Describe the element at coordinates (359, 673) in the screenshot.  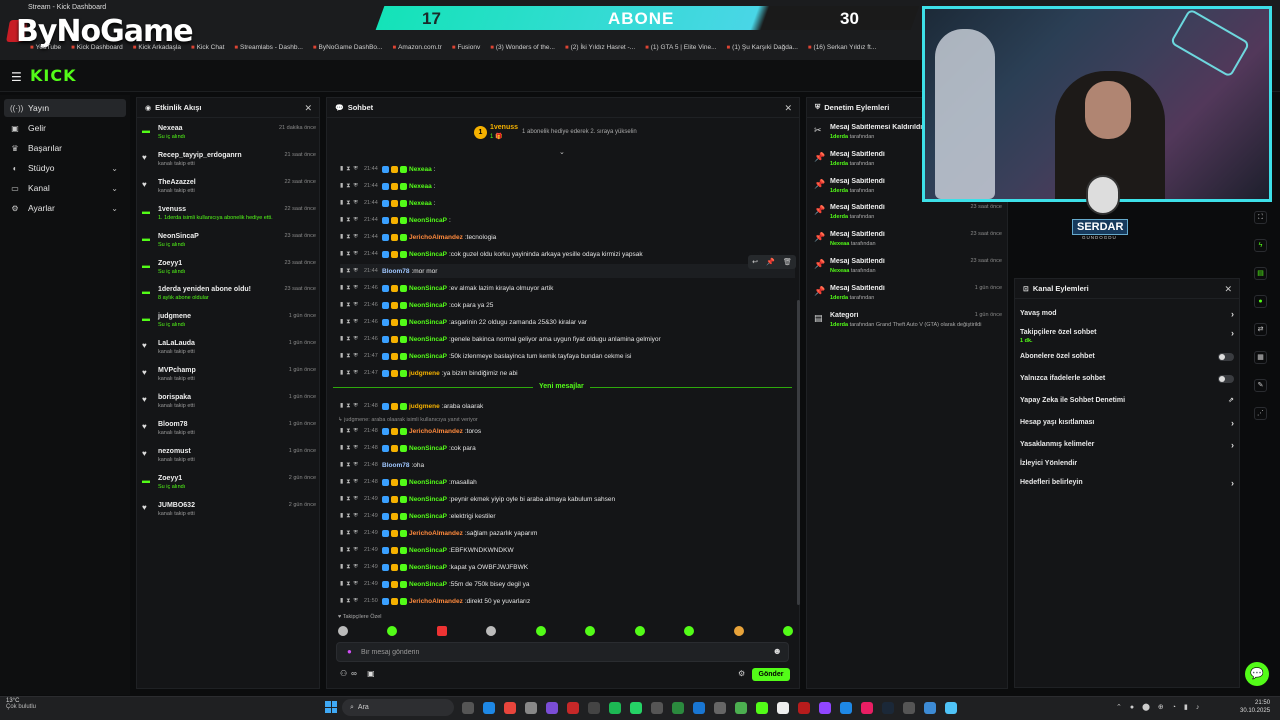
I see `chat-tools-icon: ⚇∞ ▣` at that location.